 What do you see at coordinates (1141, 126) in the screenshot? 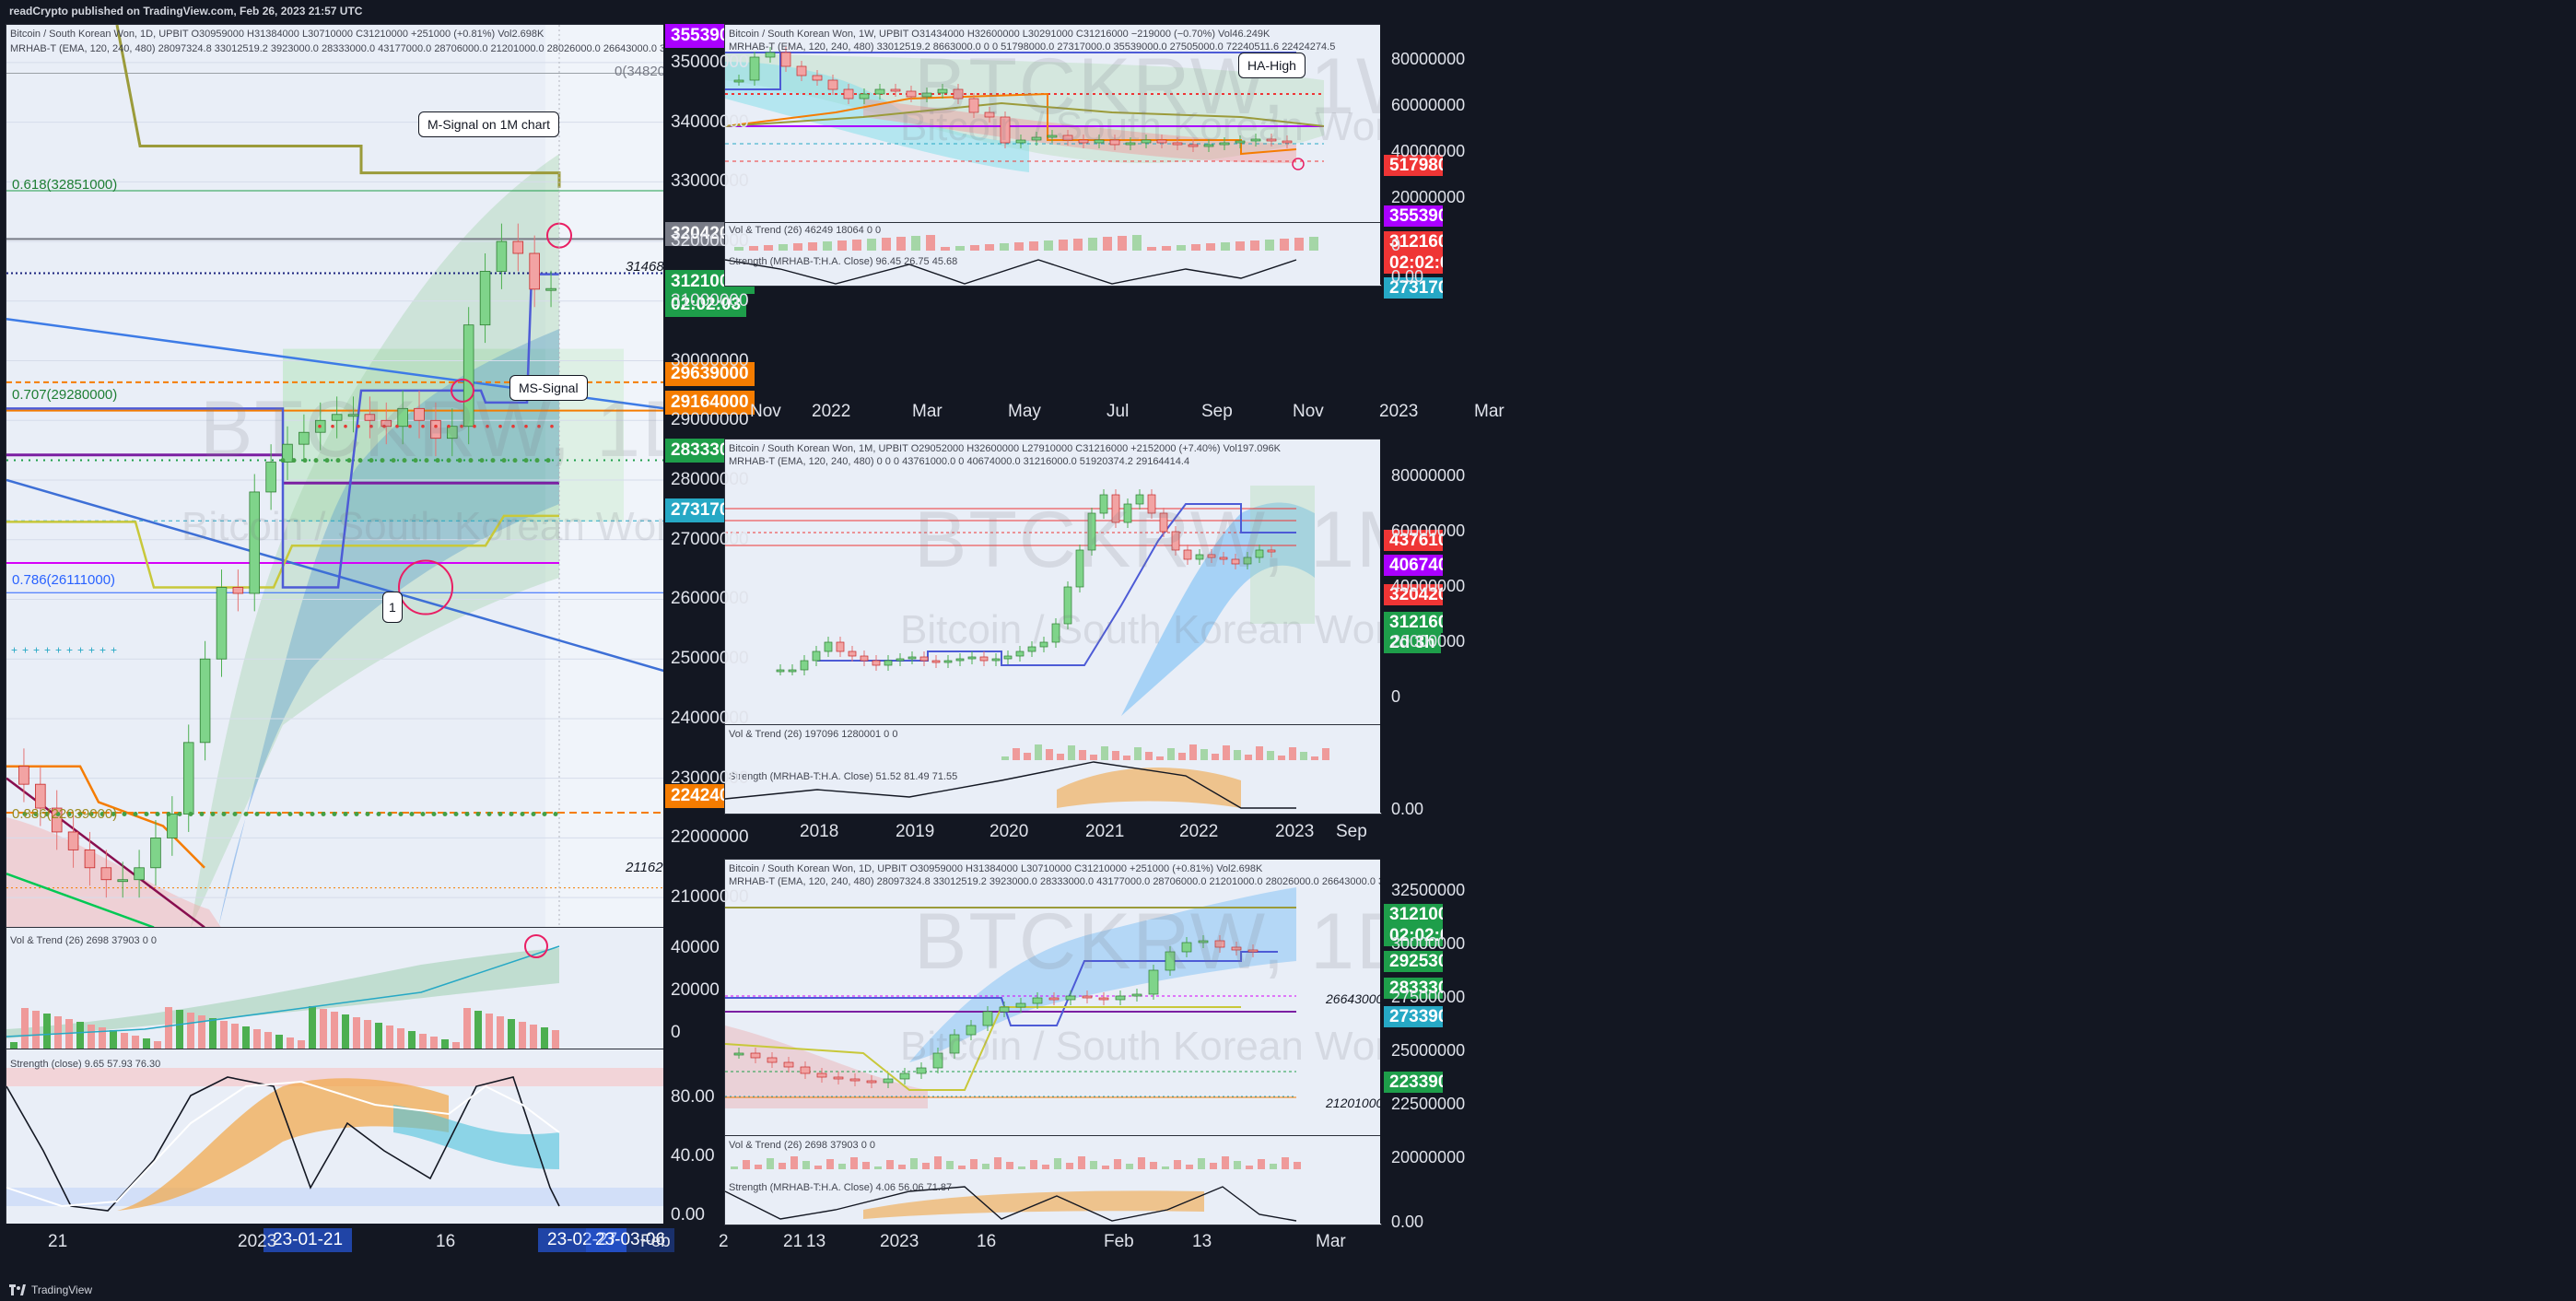
I see `w1-watermark-subtitle: Bitcoin / South Korean Won` at bounding box center [1141, 126].